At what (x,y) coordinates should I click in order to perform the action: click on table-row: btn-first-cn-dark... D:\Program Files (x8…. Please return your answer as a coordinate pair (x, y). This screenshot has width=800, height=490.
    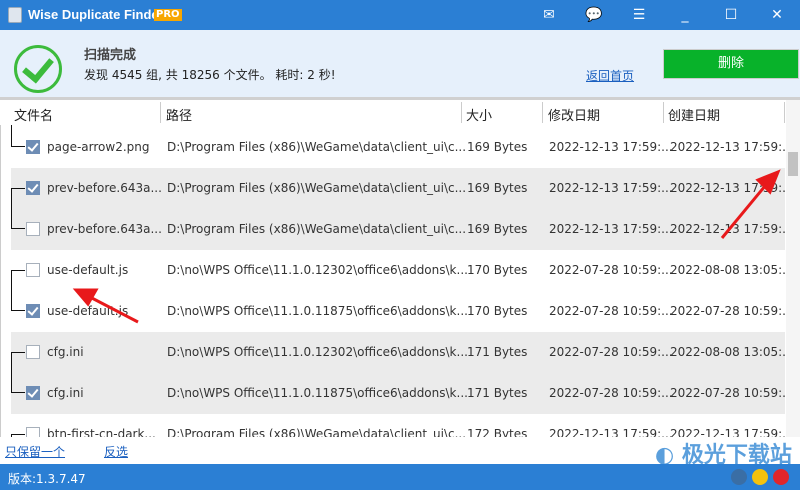
    Looking at the image, I should click on (398, 425).